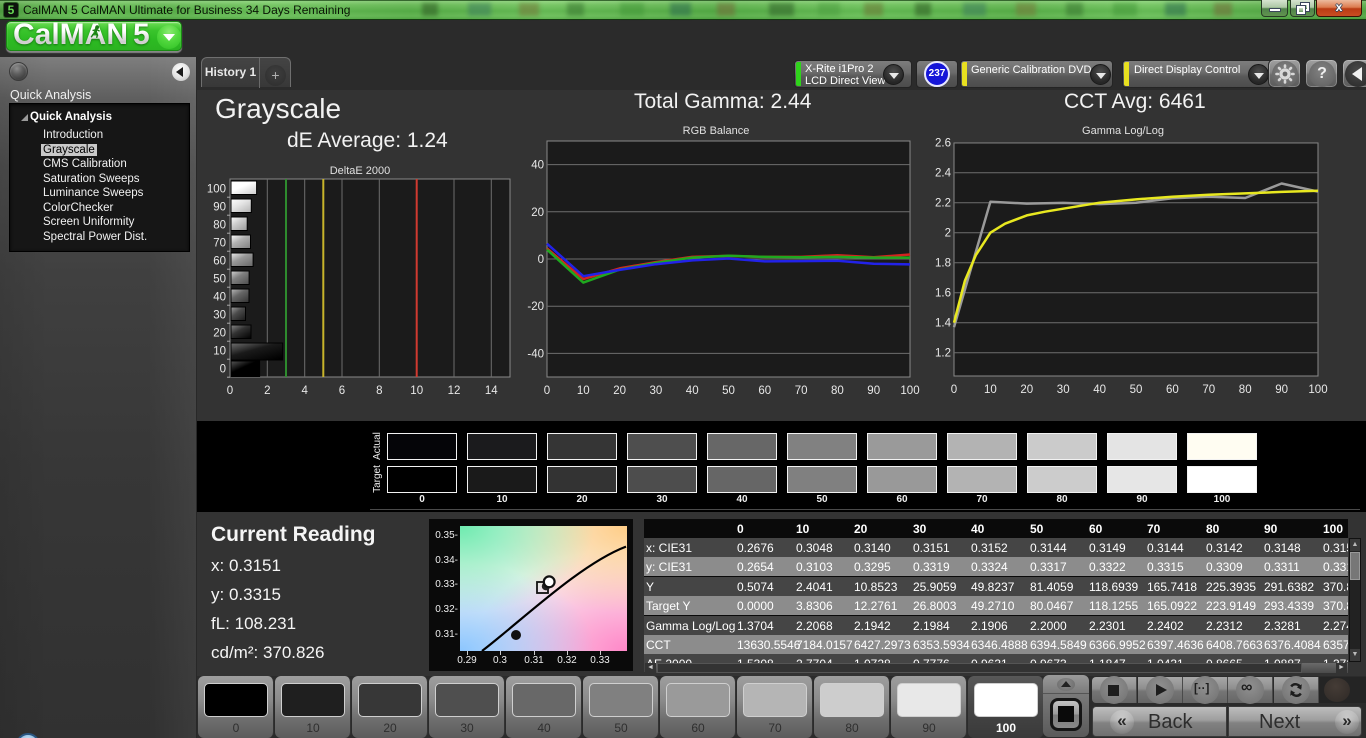  What do you see at coordinates (943, 294) in the screenshot?
I see `svg-text: 1.6` at bounding box center [943, 294].